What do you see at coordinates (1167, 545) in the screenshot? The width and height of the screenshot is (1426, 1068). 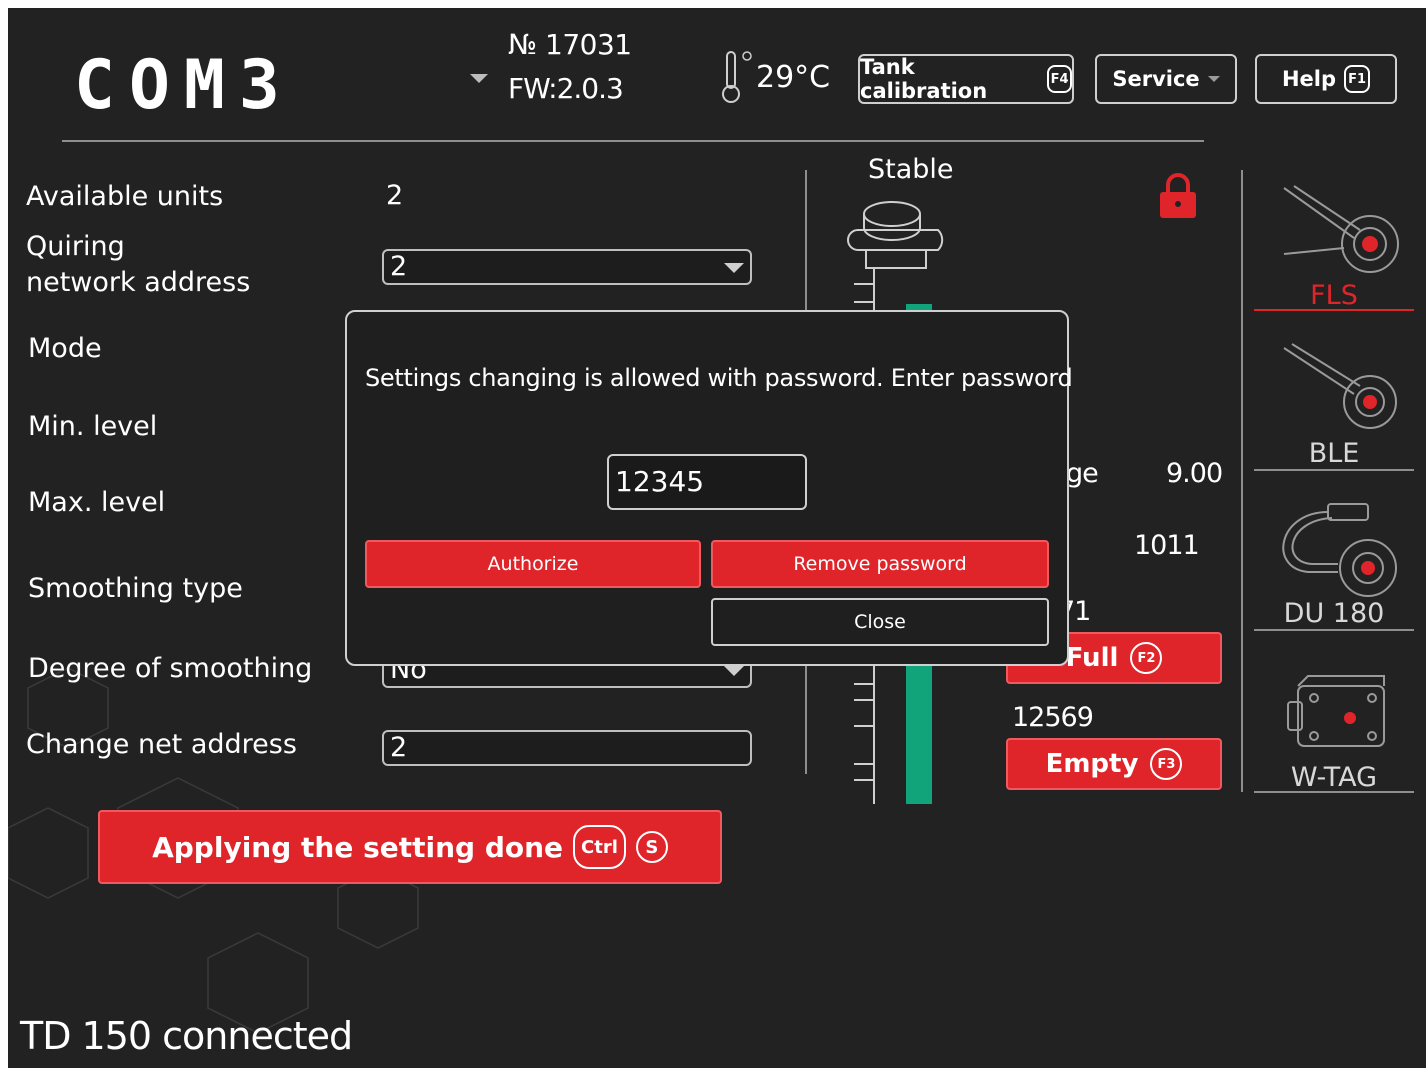 I see `sensor-value-2: 1011` at bounding box center [1167, 545].